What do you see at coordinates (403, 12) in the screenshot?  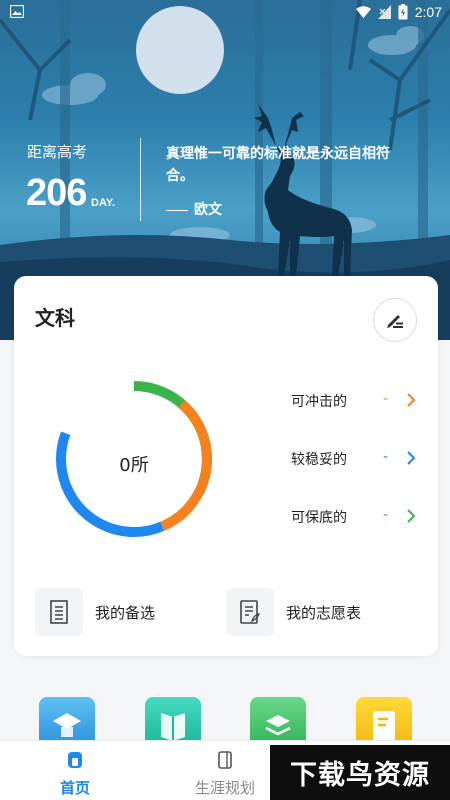 I see `battery-charging-icon` at bounding box center [403, 12].